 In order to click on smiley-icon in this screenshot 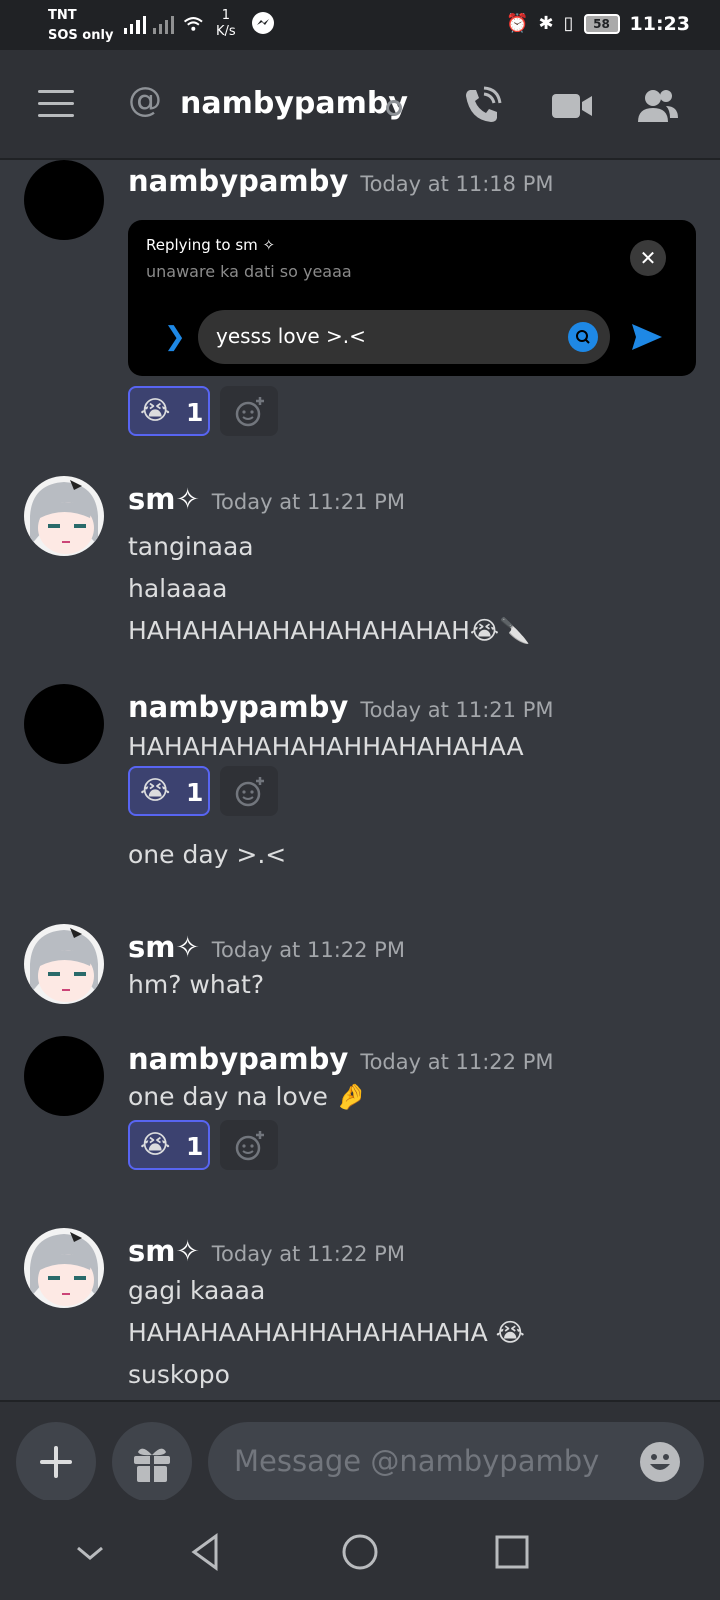, I will do `click(660, 1462)`.